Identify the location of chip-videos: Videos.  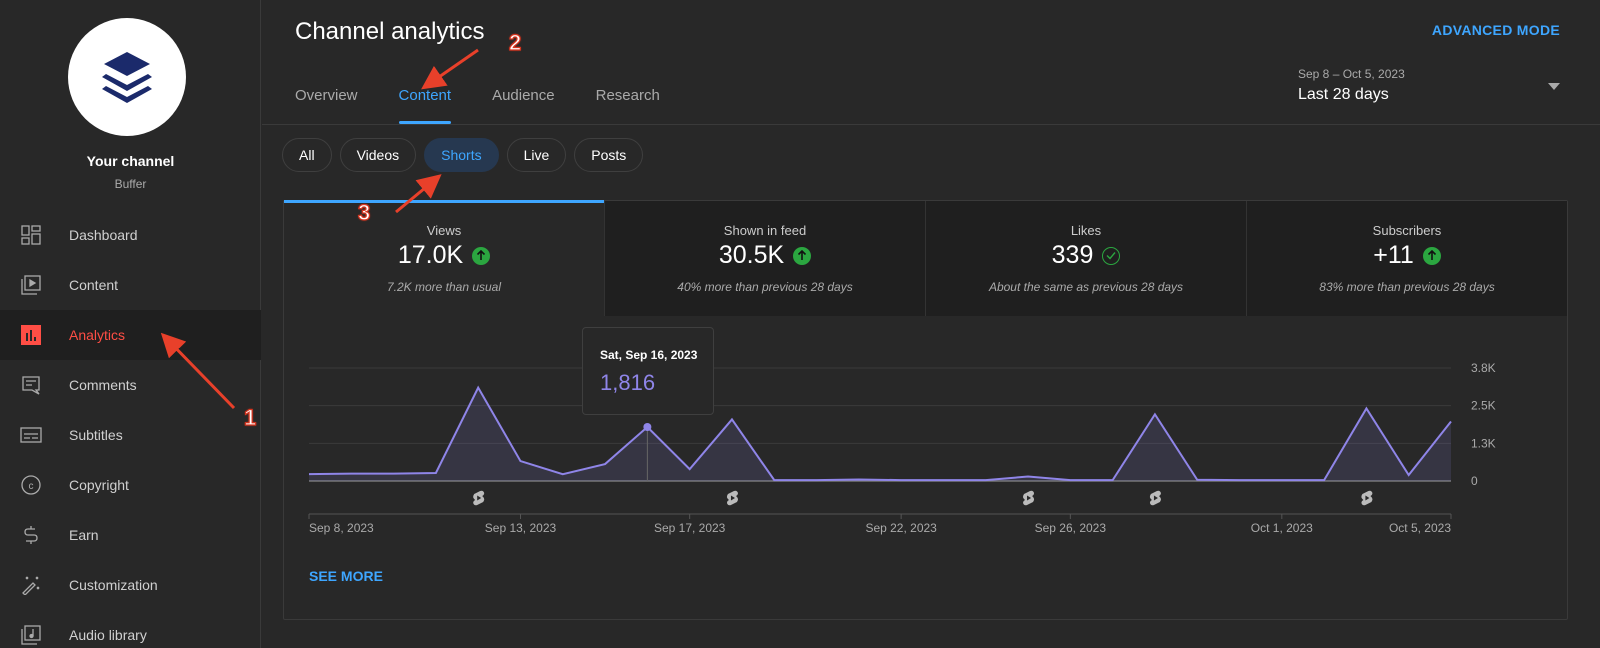
(378, 155).